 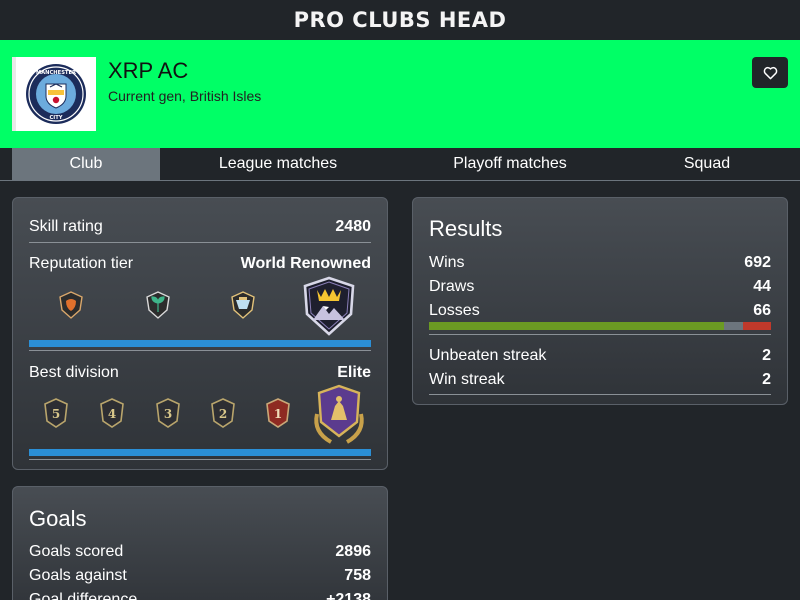 What do you see at coordinates (348, 595) in the screenshot?
I see `goal-difference-value: +2138` at bounding box center [348, 595].